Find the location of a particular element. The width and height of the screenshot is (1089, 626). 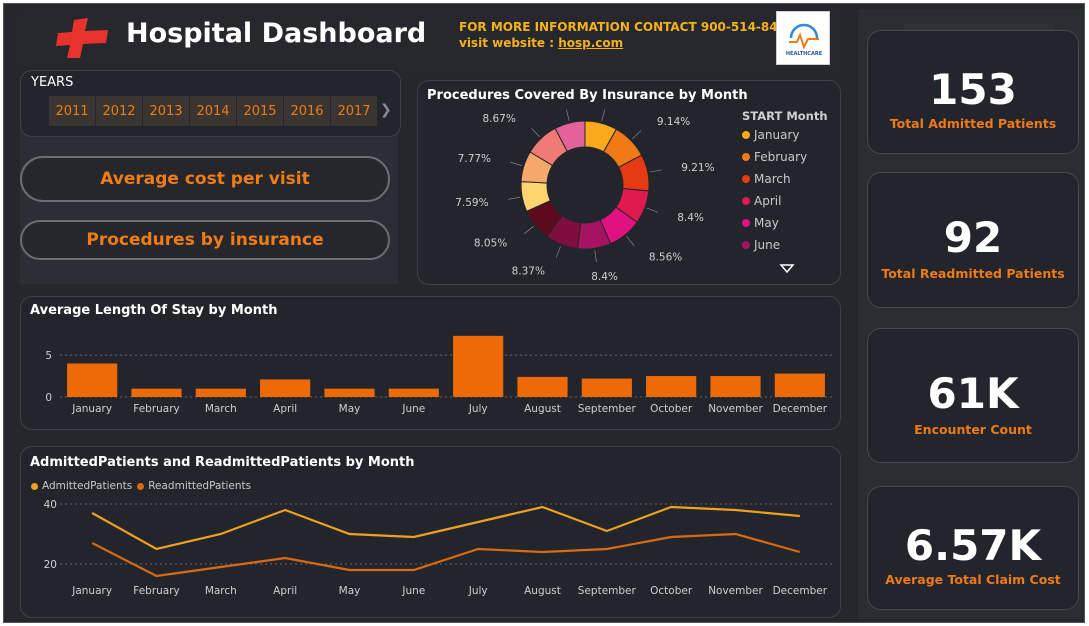

legend-item-may: May is located at coordinates (760, 223).